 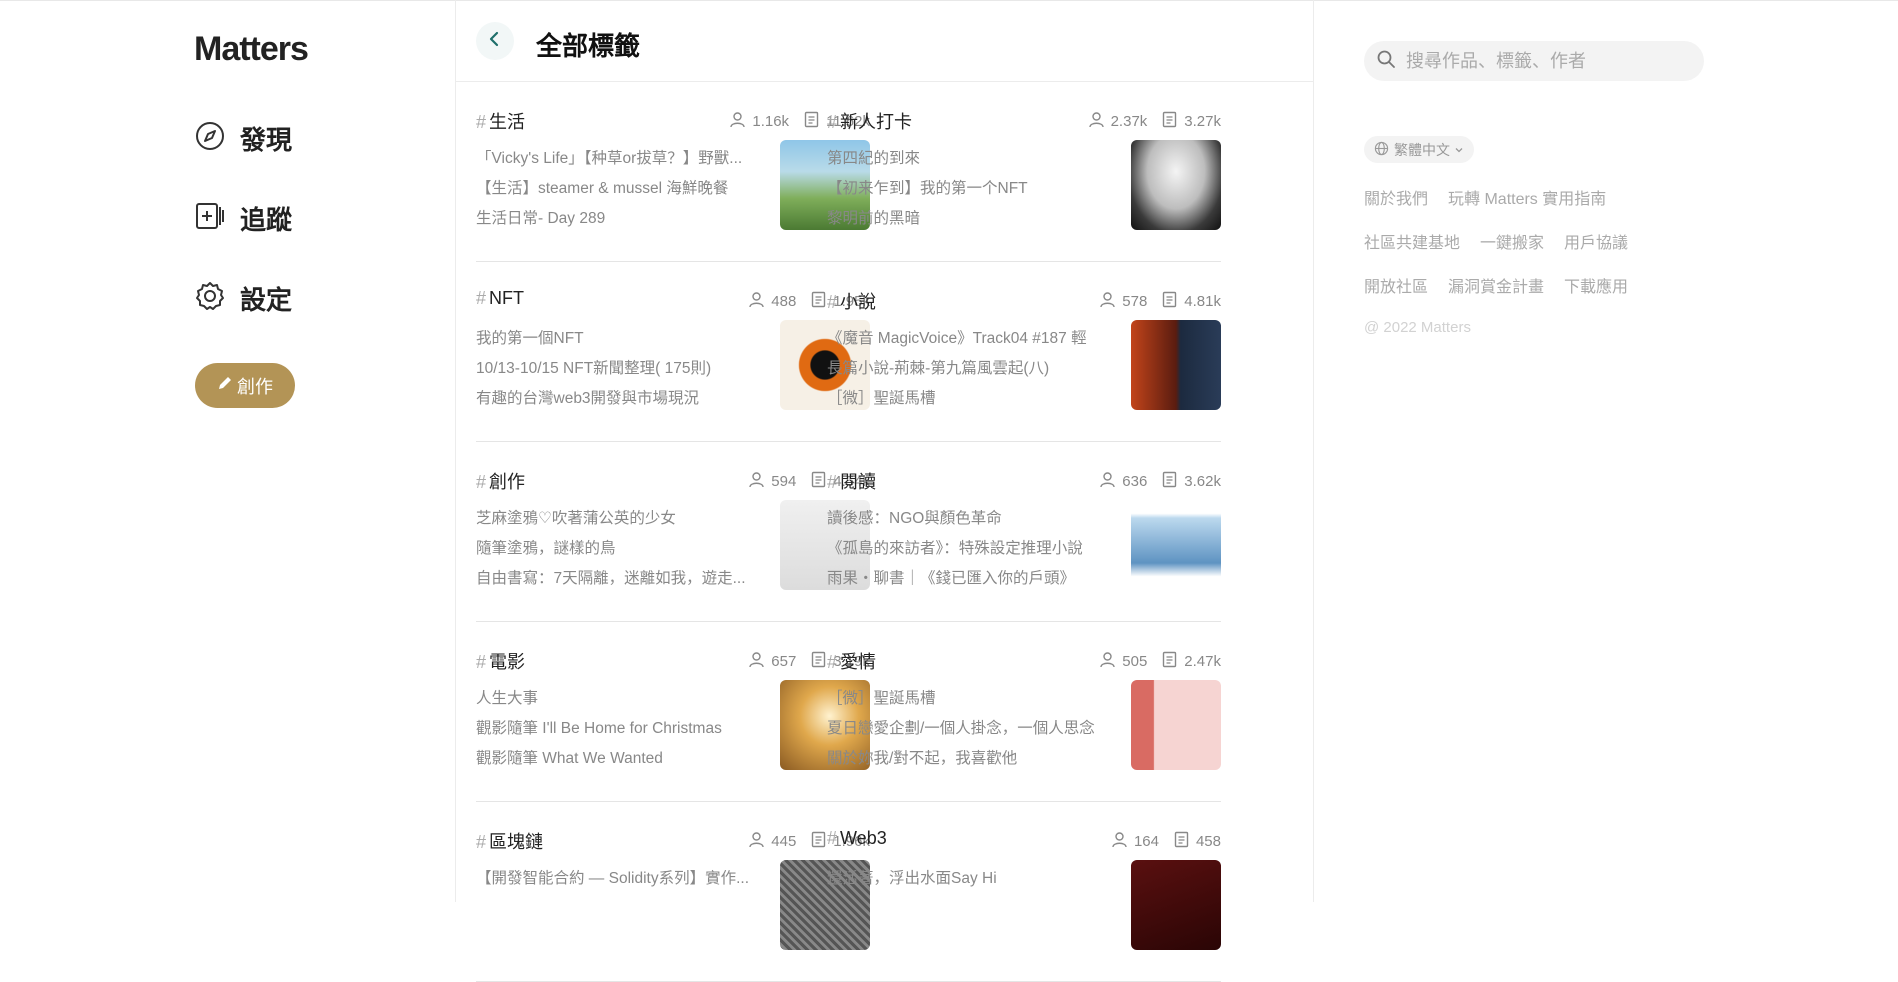 What do you see at coordinates (759, 481) in the screenshot?
I see `user-icon` at bounding box center [759, 481].